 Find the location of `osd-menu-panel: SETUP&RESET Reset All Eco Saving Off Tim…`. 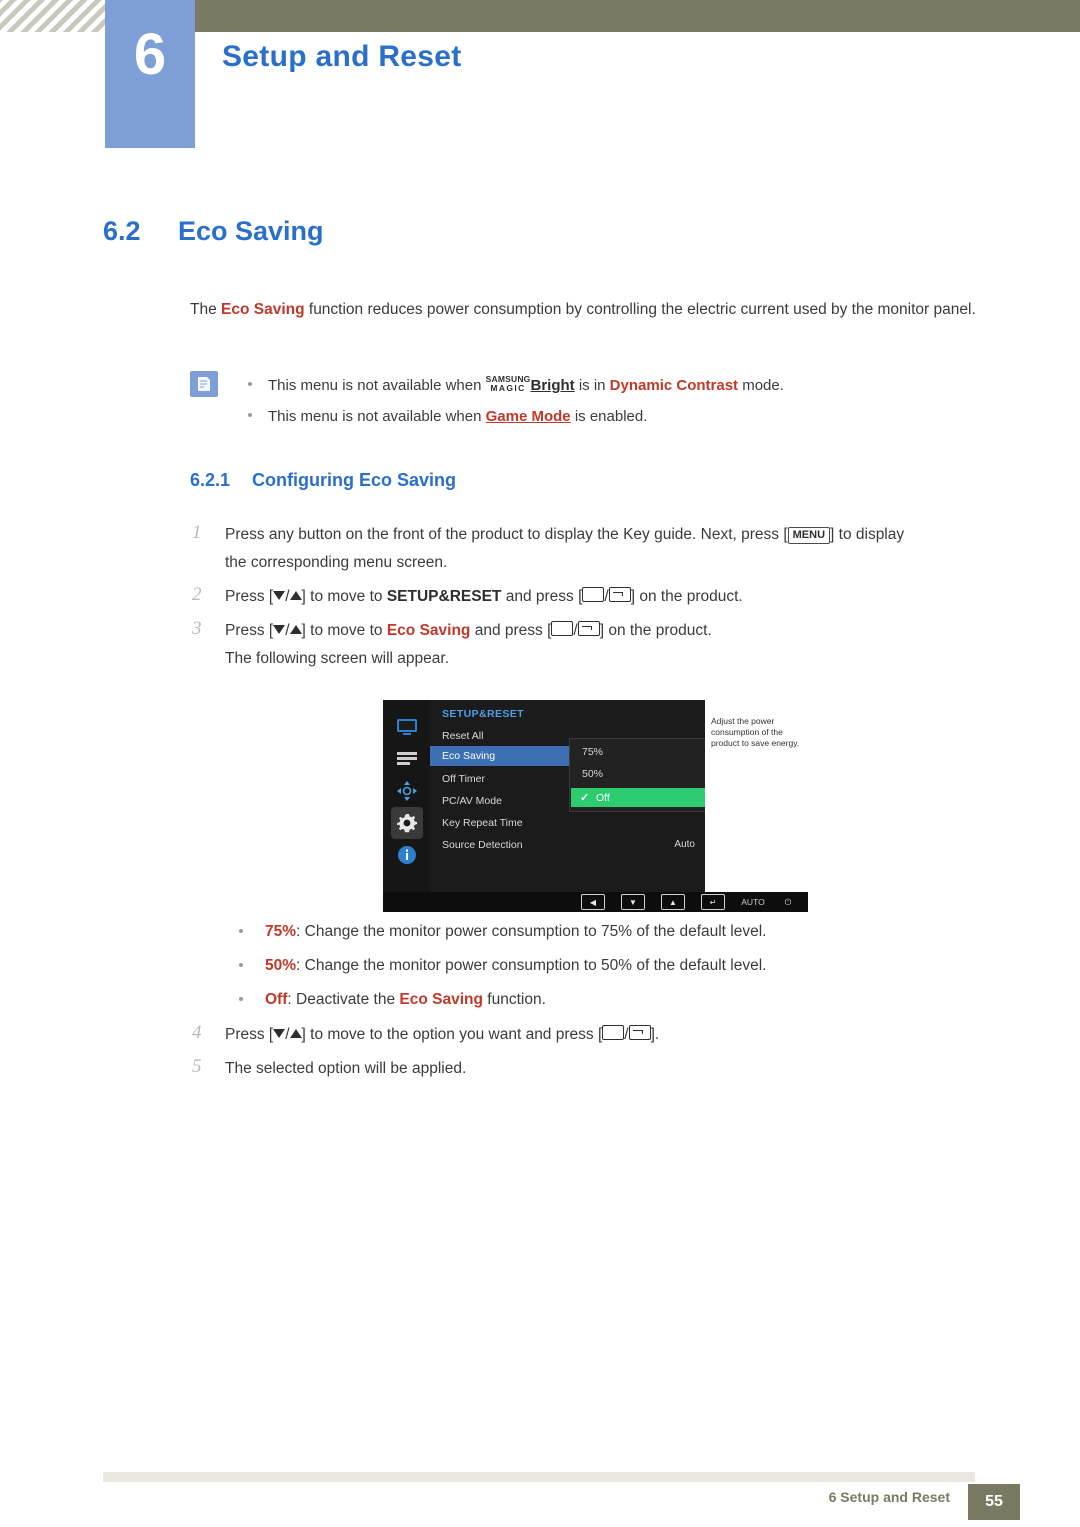

osd-menu-panel: SETUP&RESET Reset All Eco Saving Off Tim… is located at coordinates (574, 796).